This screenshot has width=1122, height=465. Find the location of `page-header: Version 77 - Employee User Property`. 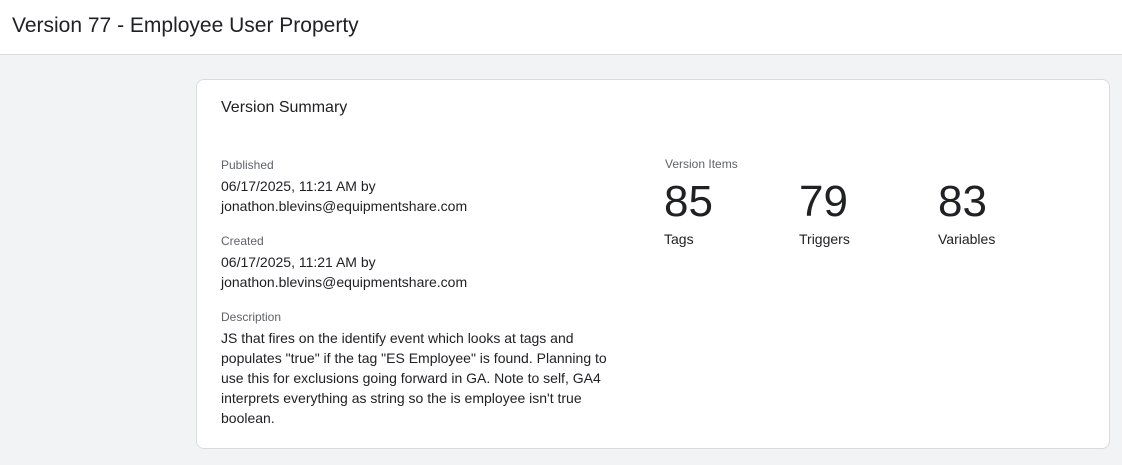

page-header: Version 77 - Employee User Property is located at coordinates (561, 27).